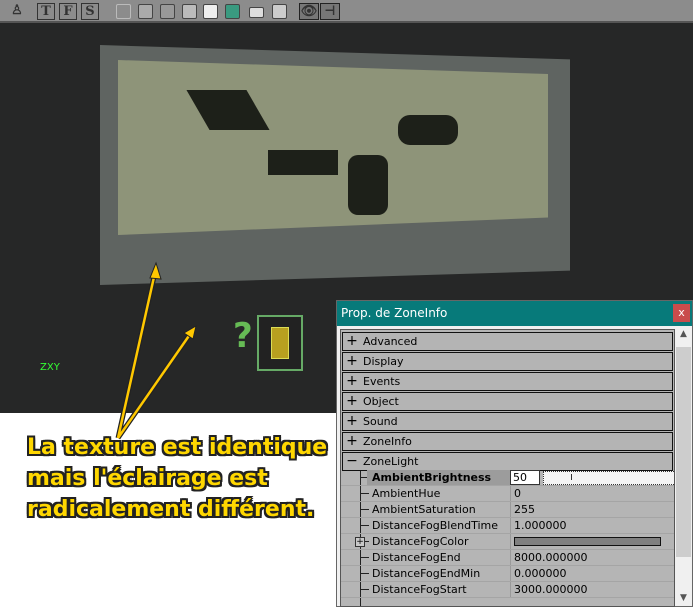  What do you see at coordinates (514, 313) in the screenshot?
I see `window-titlebar: Prop. de ZoneInfo x` at bounding box center [514, 313].